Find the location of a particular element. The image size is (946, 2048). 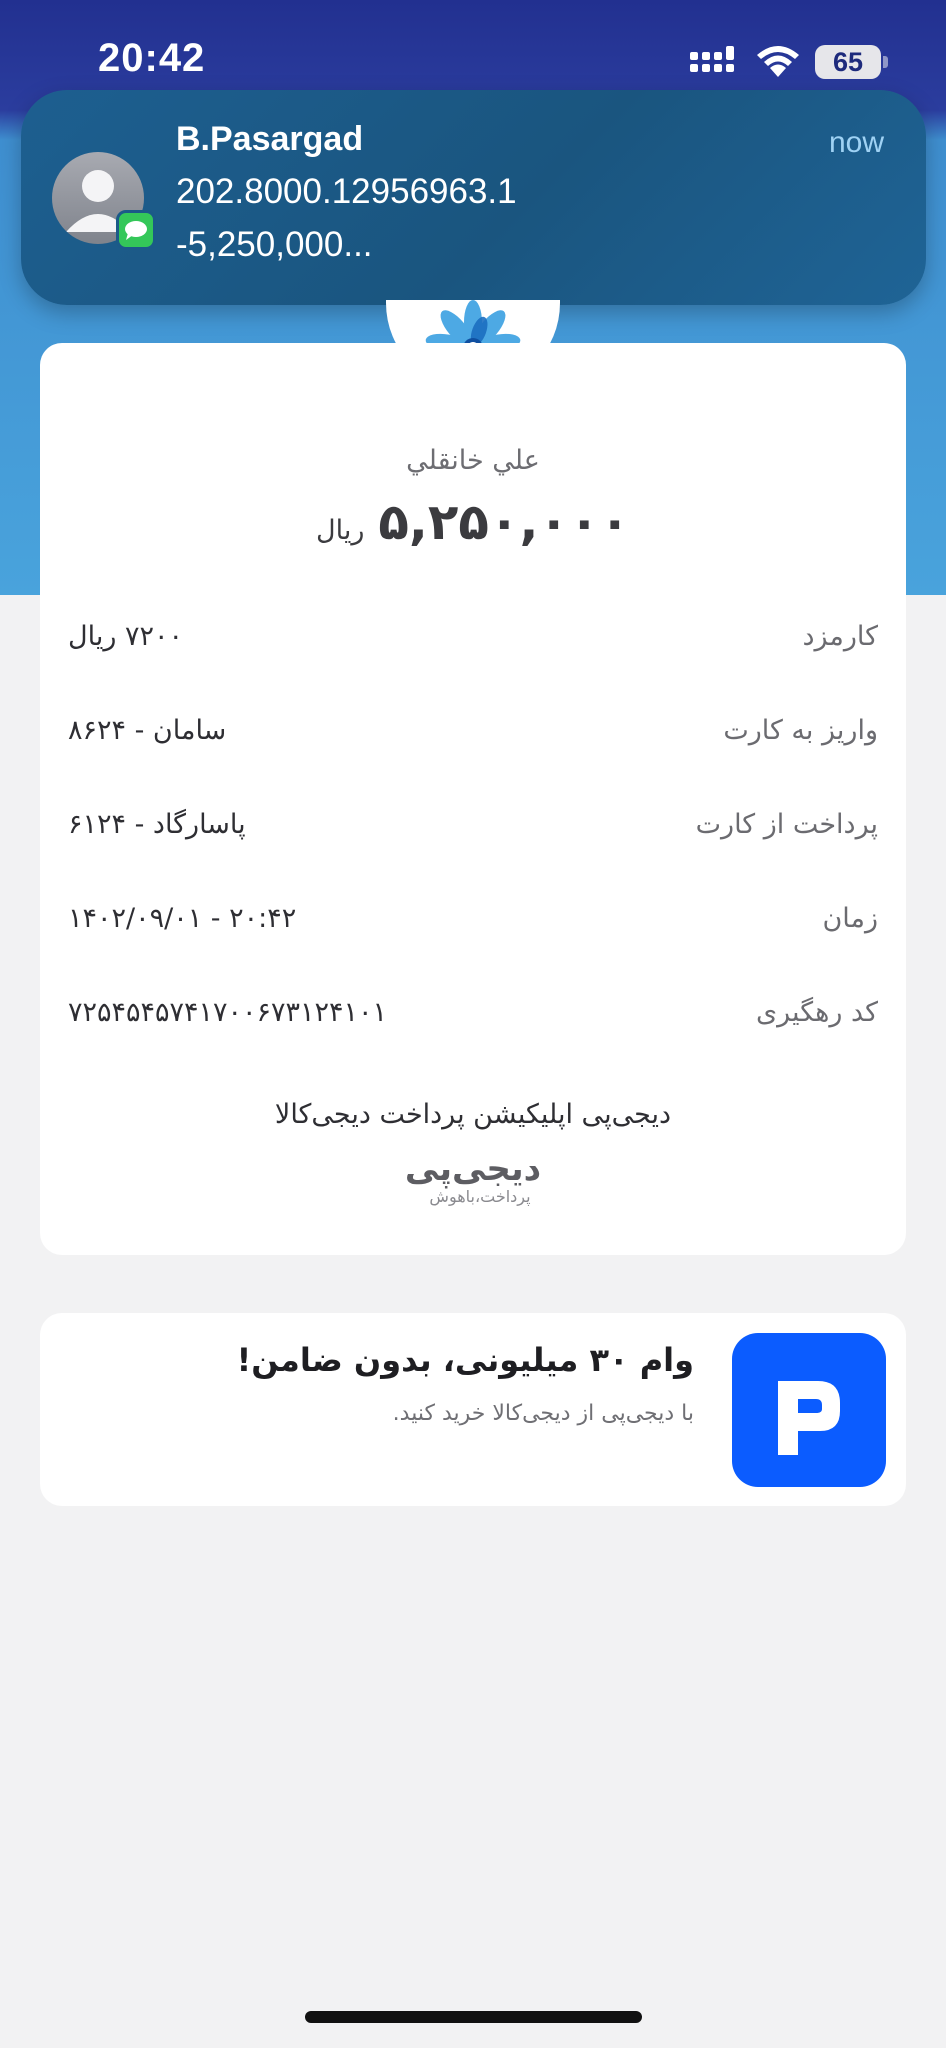

battery-icon: 65 is located at coordinates (848, 62).